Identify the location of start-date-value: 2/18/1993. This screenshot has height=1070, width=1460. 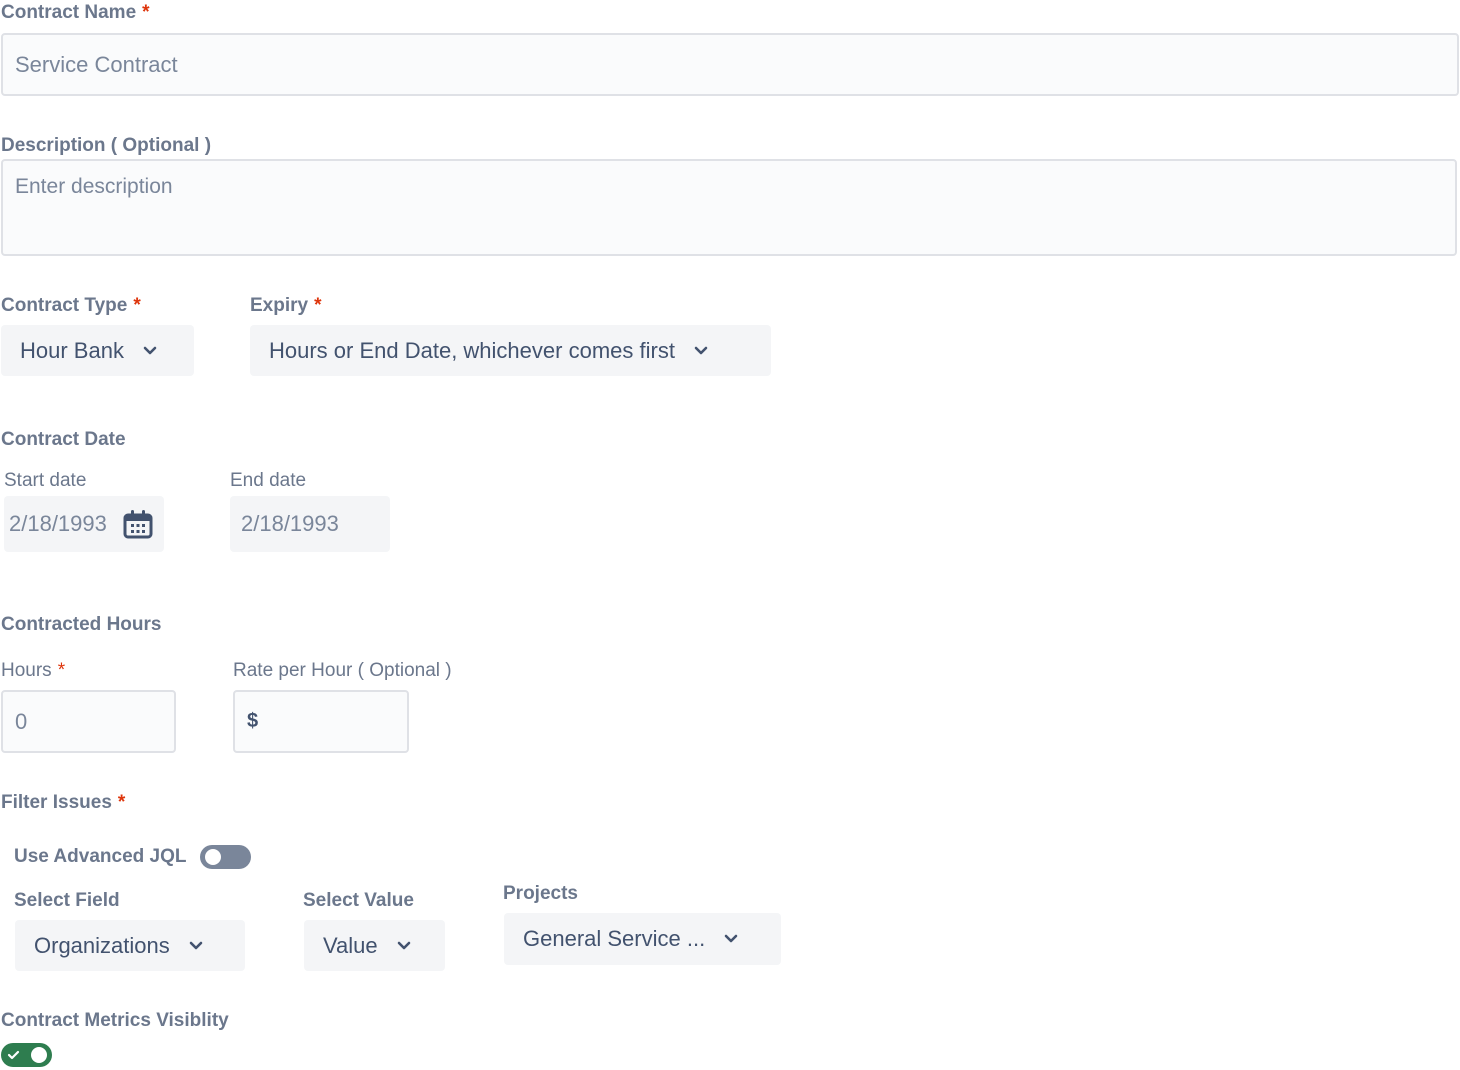
(58, 523).